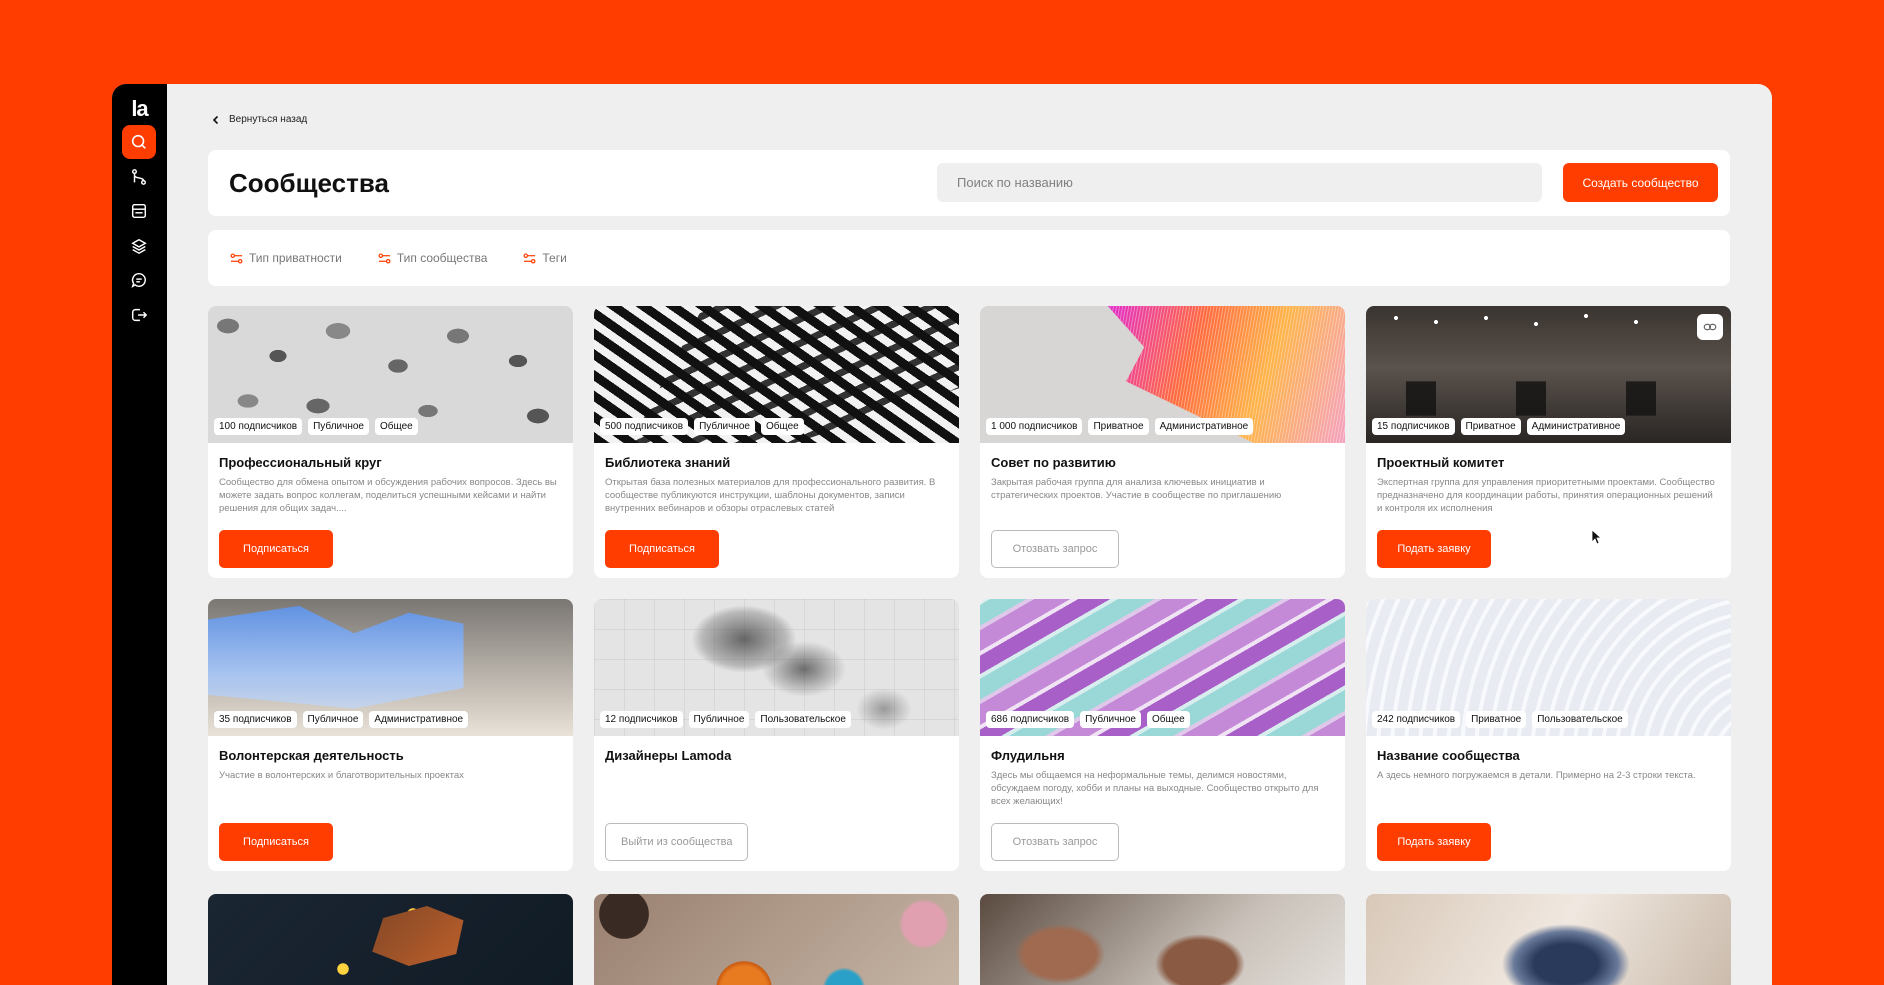  I want to click on filter-privacy: Тип приватности, so click(286, 258).